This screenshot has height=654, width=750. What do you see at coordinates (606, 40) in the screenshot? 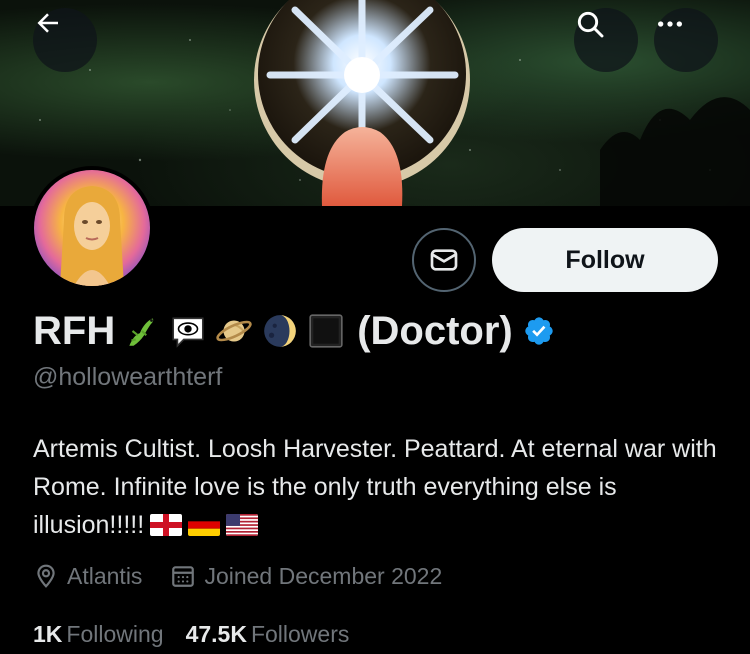
I see `search-button` at bounding box center [606, 40].